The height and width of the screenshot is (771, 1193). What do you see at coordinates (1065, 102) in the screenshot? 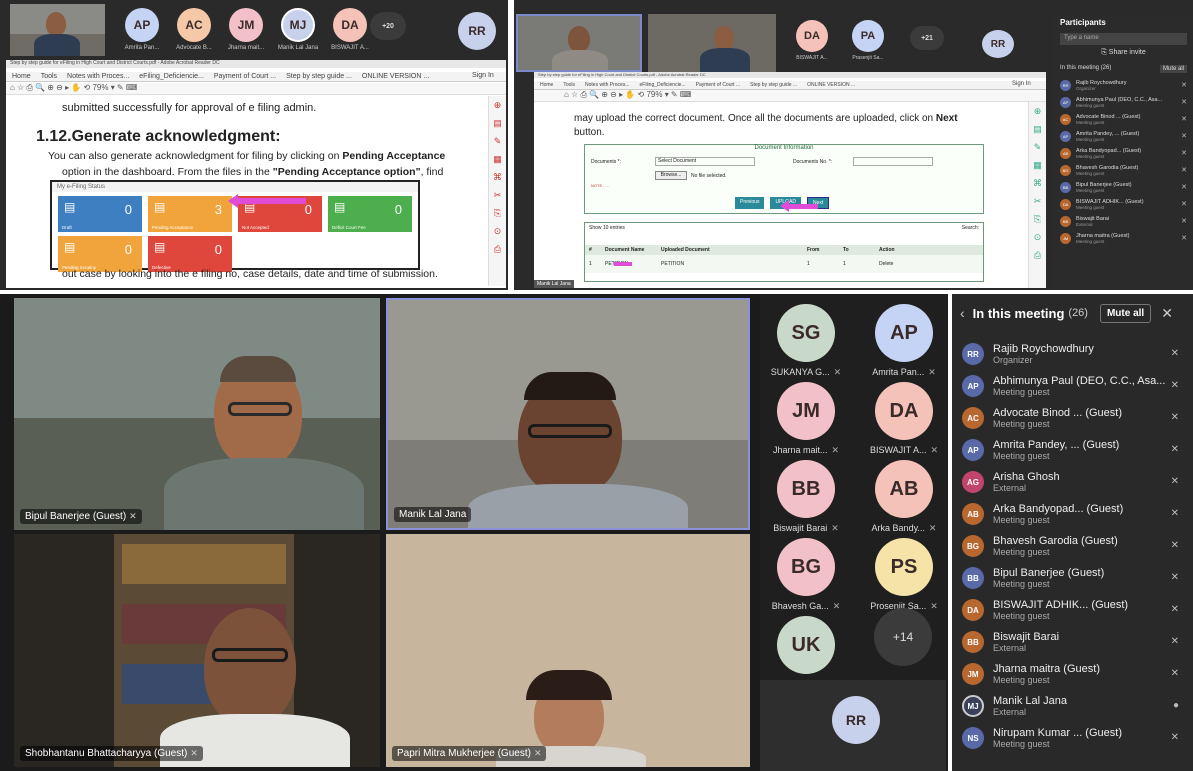
I see `participant-avatar: AP` at bounding box center [1065, 102].